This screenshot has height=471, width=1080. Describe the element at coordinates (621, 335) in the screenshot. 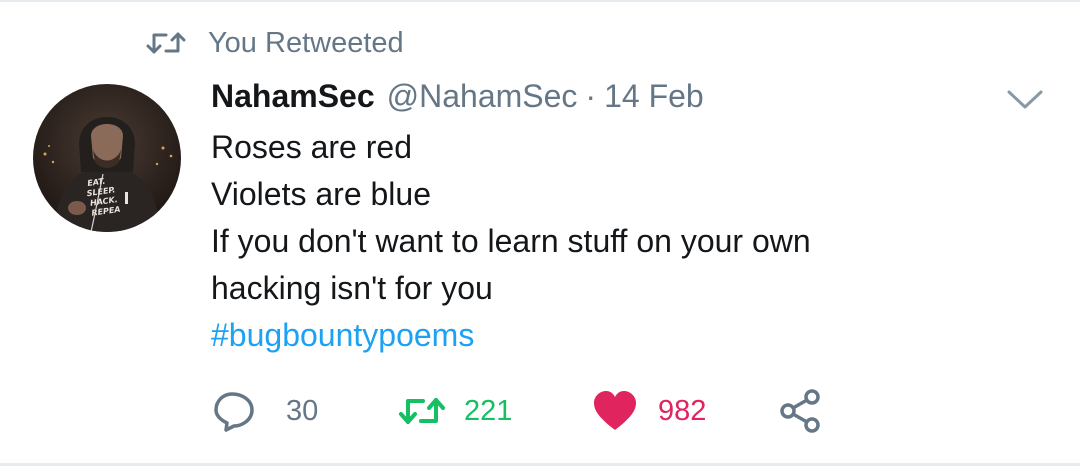

I see `hashtag-link: #bugbountypoems` at that location.